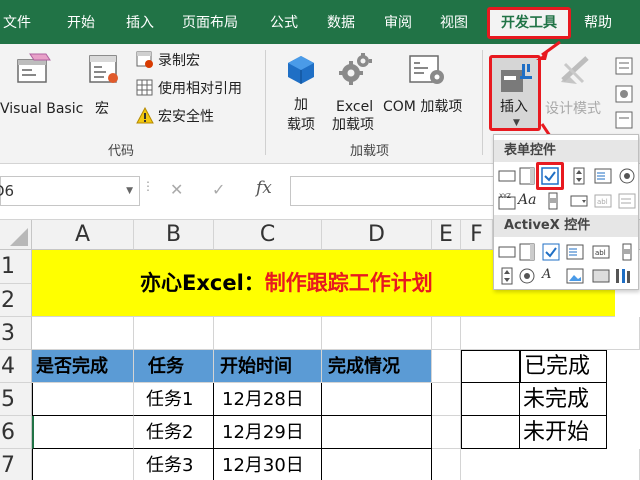  What do you see at coordinates (268, 399) in the screenshot?
I see `date-cell: 12月28日` at bounding box center [268, 399].